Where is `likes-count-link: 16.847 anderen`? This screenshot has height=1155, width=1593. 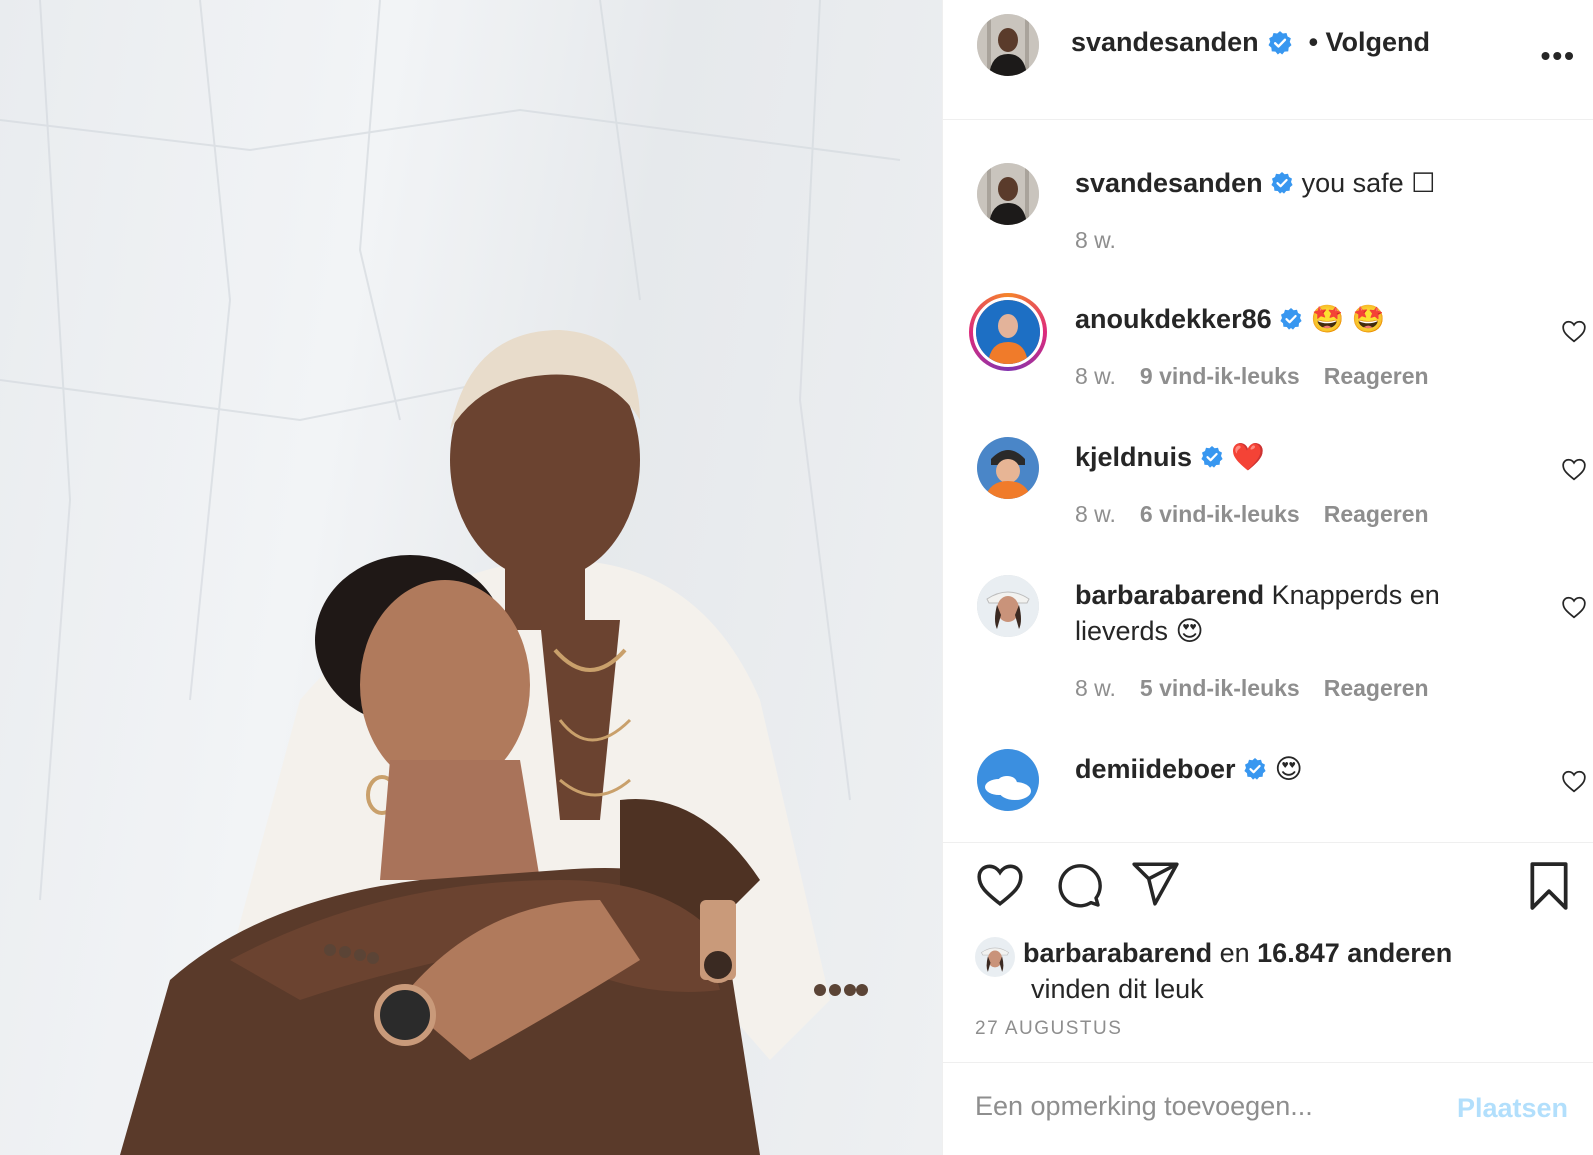 likes-count-link: 16.847 anderen is located at coordinates (1354, 953).